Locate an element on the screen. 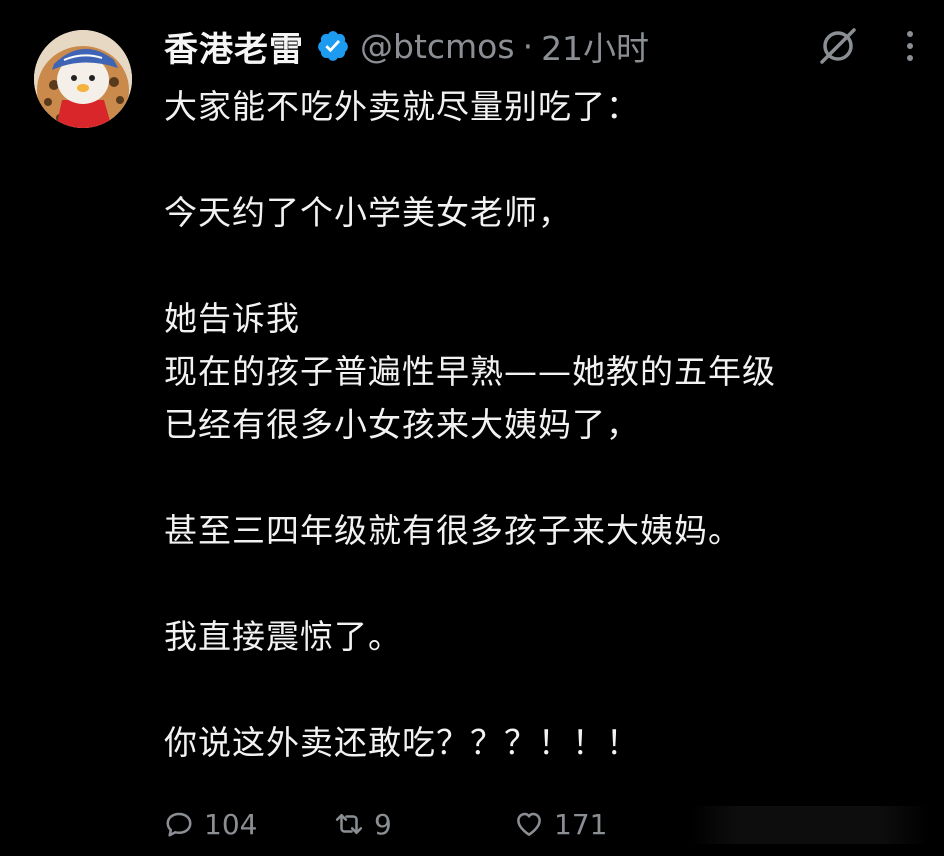 The image size is (944, 856). reply-icon is located at coordinates (179, 824).